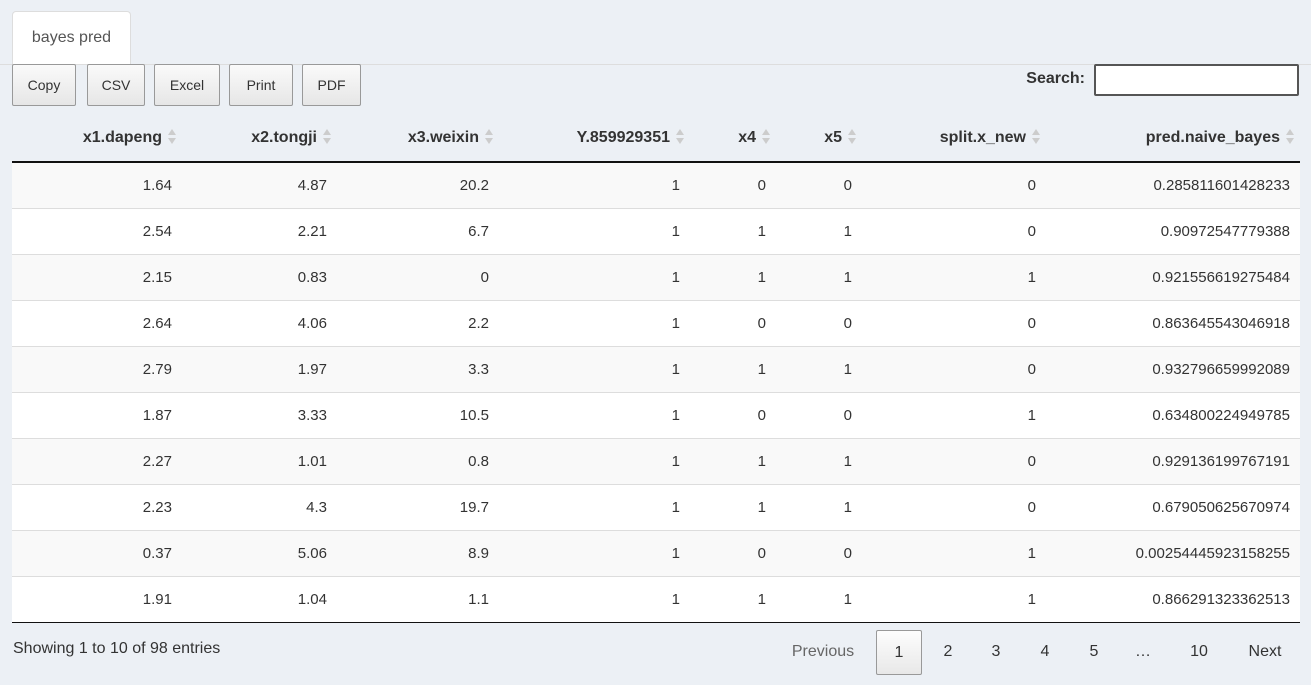  I want to click on column-header-label: x3.weixin, so click(443, 137).